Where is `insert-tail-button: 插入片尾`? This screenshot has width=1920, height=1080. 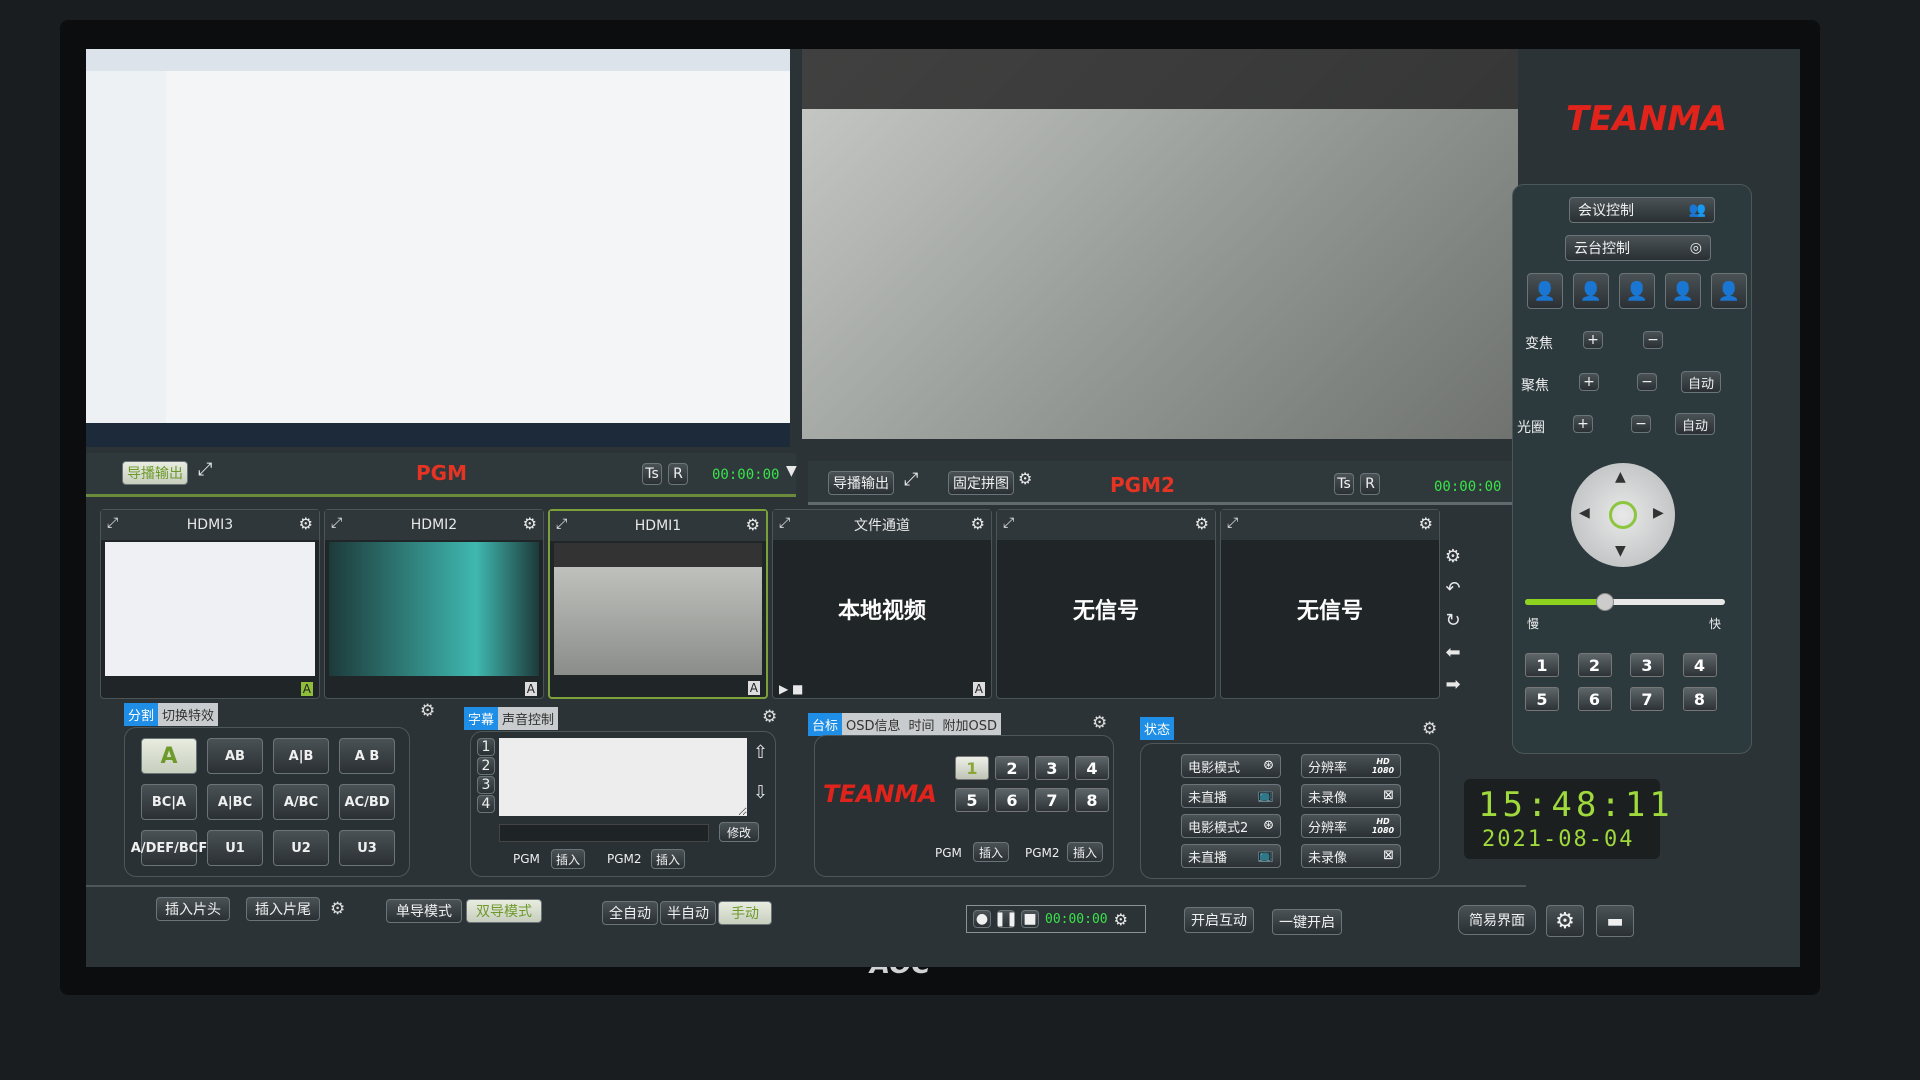 insert-tail-button: 插入片尾 is located at coordinates (283, 909).